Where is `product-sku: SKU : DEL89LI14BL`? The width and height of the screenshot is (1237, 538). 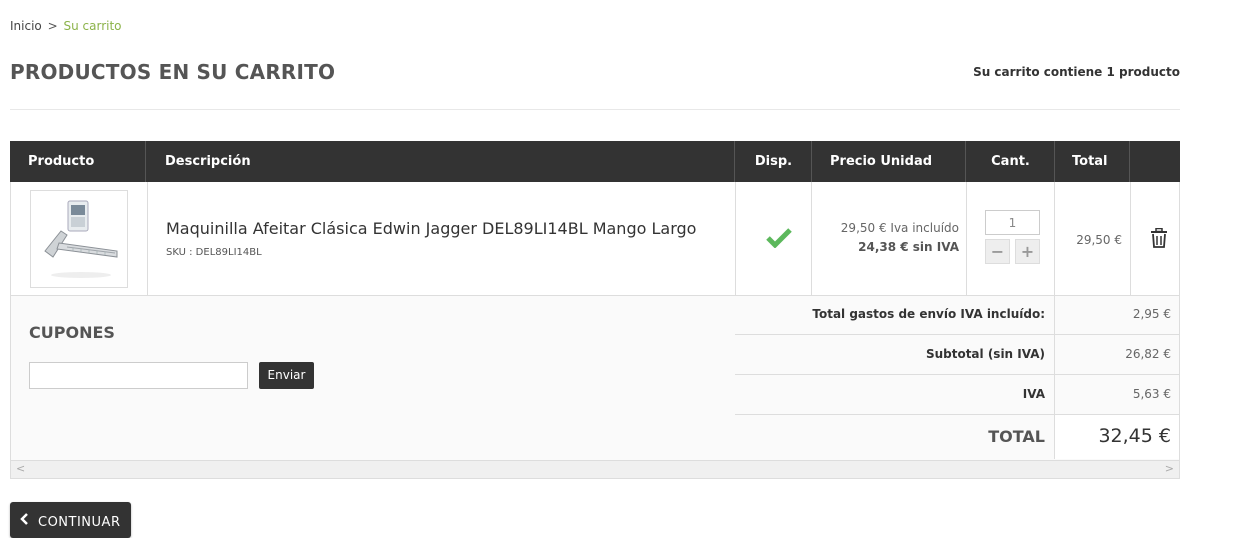
product-sku: SKU : DEL89LI14BL is located at coordinates (214, 252).